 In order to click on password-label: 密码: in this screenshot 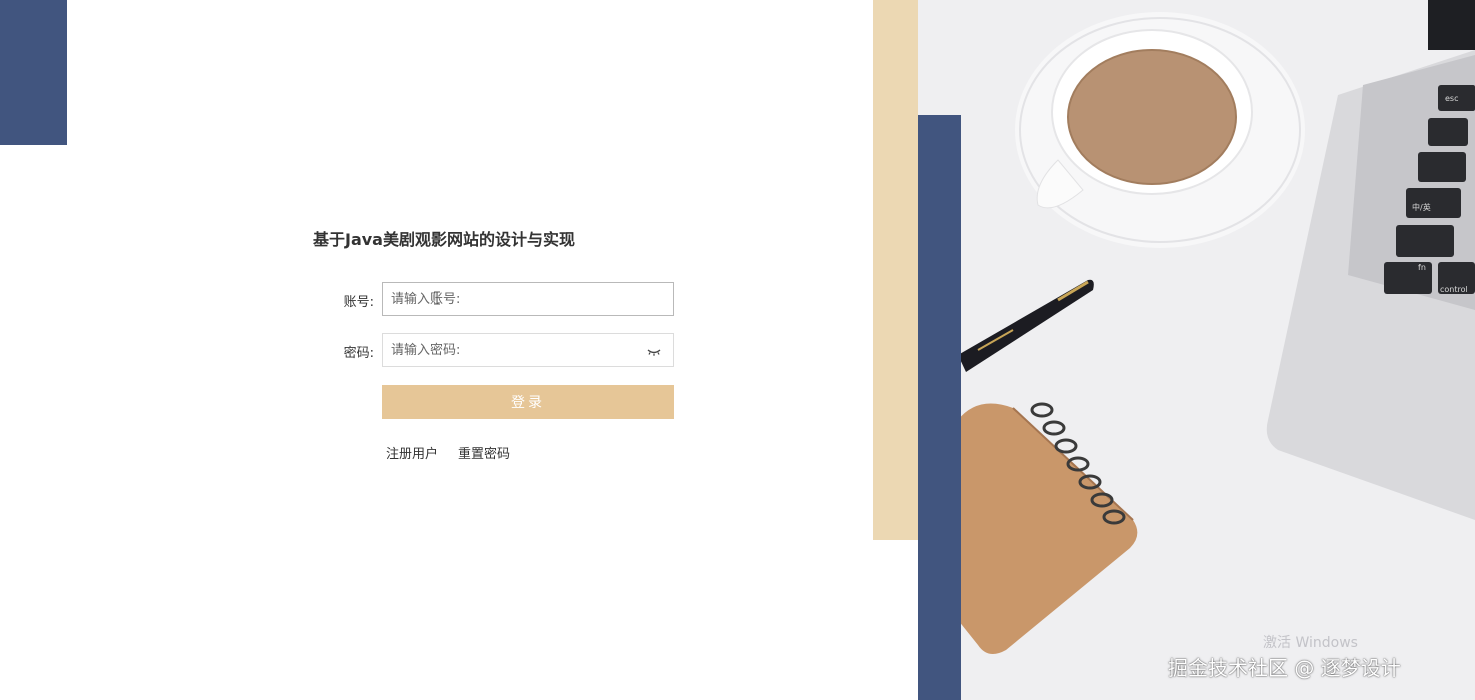, I will do `click(358, 353)`.